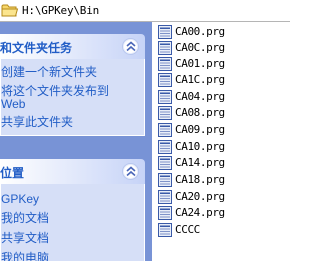  What do you see at coordinates (20, 199) in the screenshot?
I see `place-gpkey: GPKey` at bounding box center [20, 199].